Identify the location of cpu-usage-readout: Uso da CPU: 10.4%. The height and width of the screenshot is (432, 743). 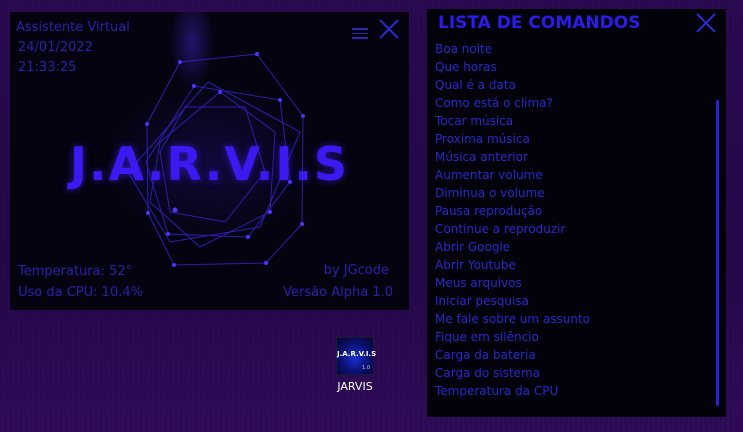
(80, 292).